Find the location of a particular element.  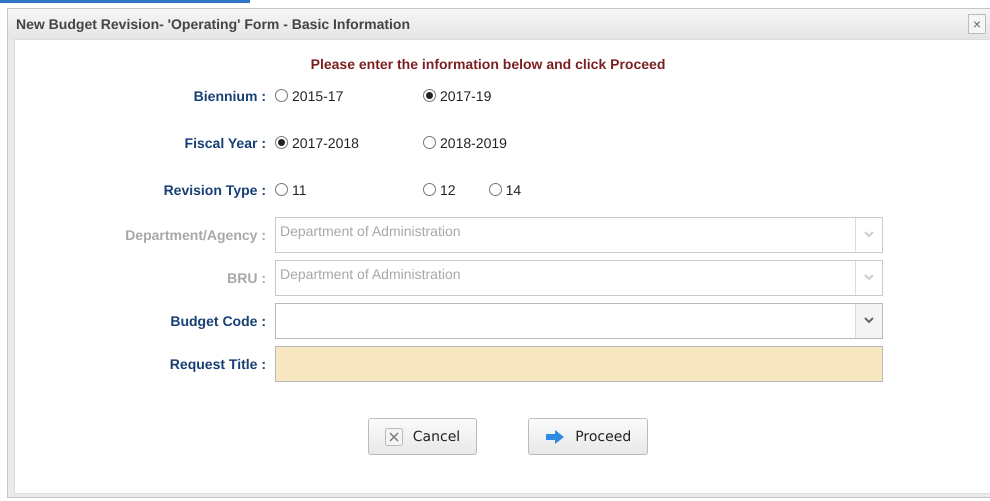

radio-option: 11 is located at coordinates (332, 190).